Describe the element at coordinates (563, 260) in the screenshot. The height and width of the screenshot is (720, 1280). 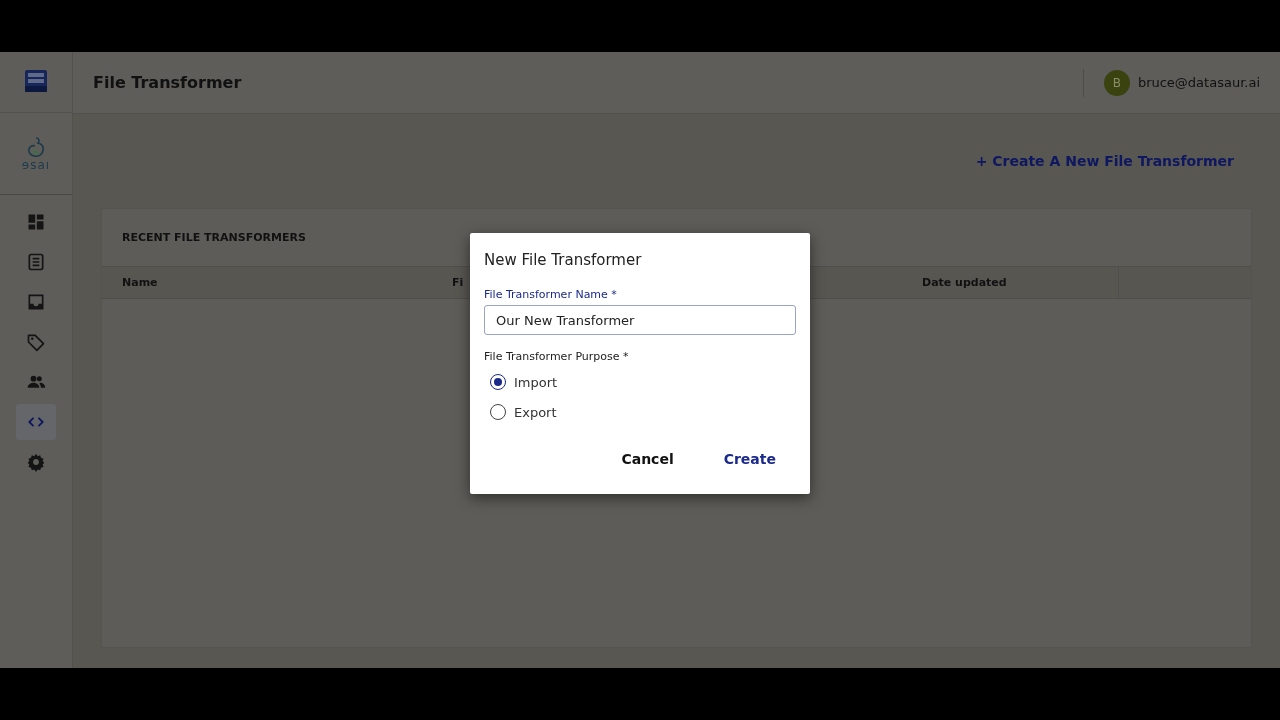
I see `dialog-title: New File Transformer` at that location.